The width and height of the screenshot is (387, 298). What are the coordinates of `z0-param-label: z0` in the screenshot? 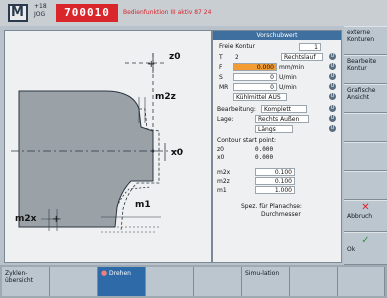 It's located at (220, 149).